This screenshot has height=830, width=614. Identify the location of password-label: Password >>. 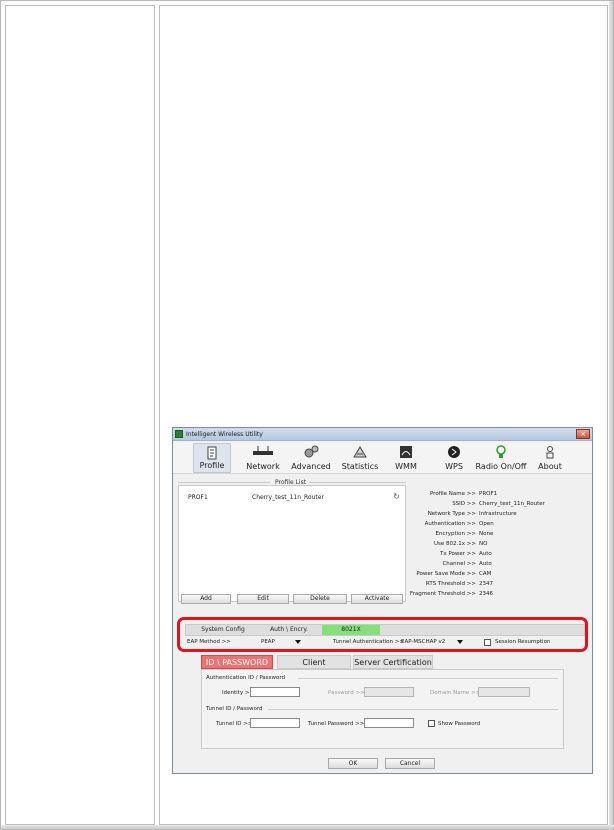
(346, 693).